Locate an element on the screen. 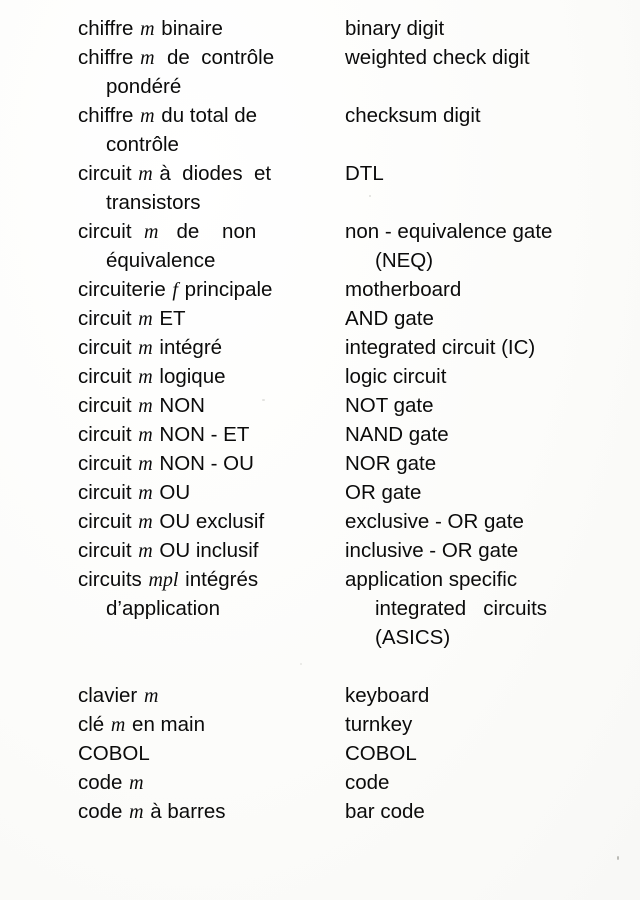  term-text: transistors is located at coordinates (153, 202).